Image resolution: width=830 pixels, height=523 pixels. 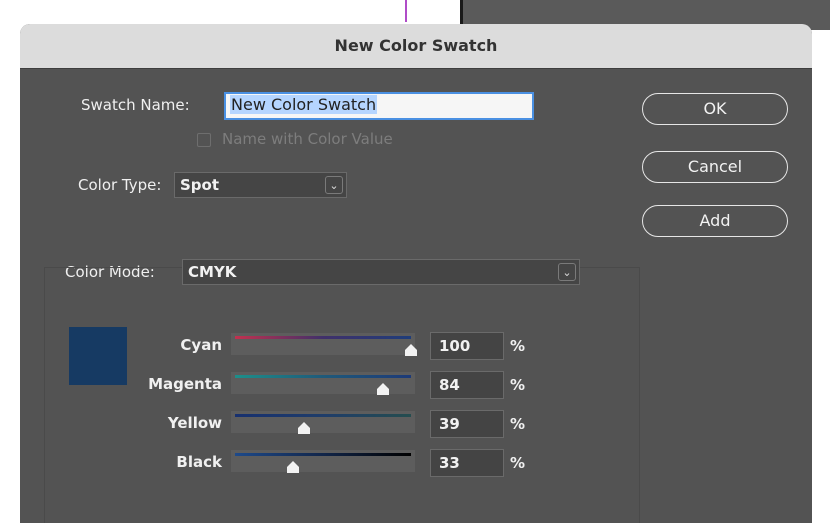 I want to click on add-button: Add, so click(x=715, y=221).